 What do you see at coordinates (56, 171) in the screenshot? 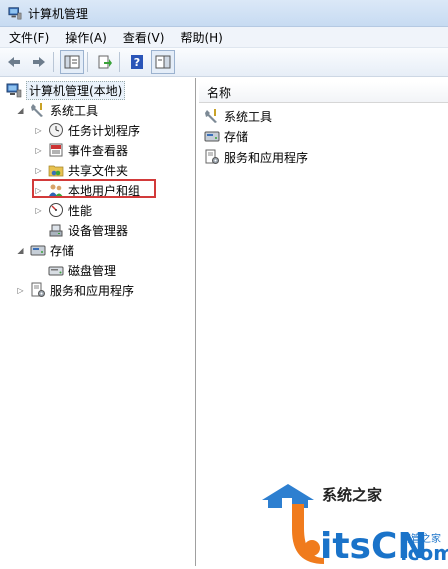
I see `shared-folder-icon` at bounding box center [56, 171].